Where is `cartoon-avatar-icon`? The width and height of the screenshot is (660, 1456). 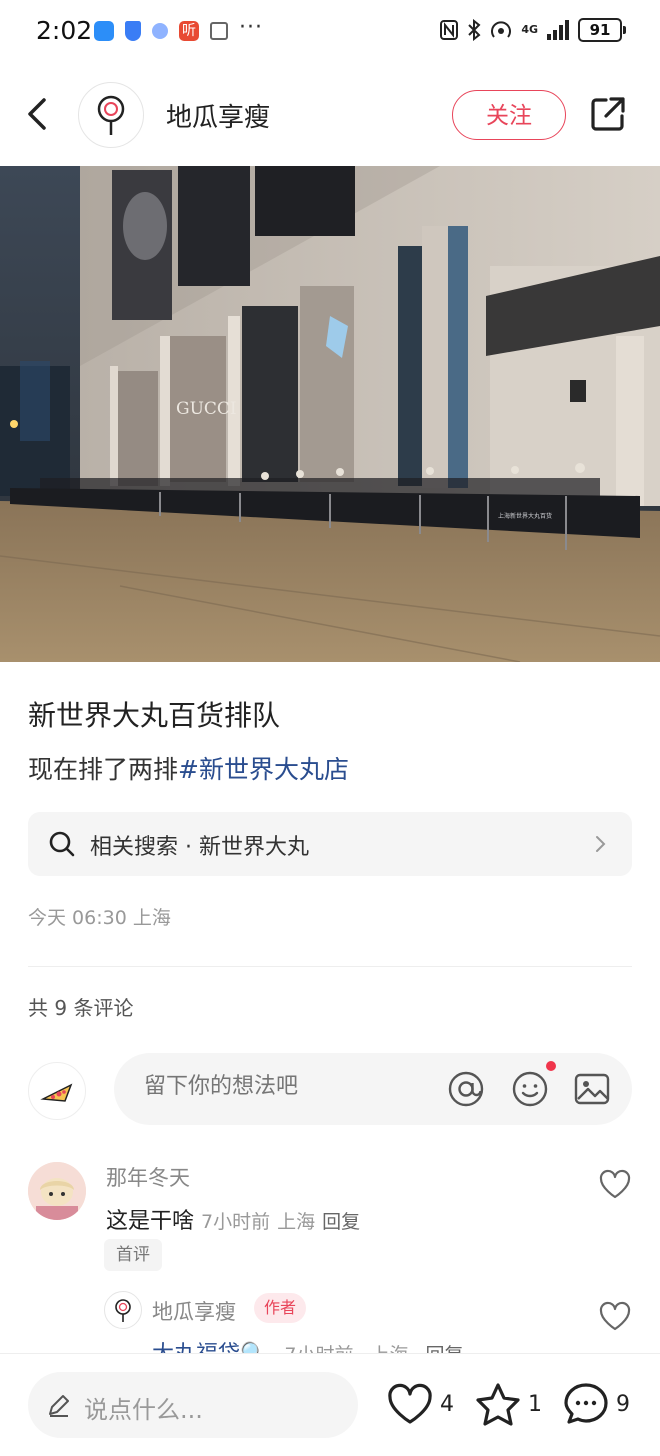
cartoon-avatar-icon is located at coordinates (57, 1191).